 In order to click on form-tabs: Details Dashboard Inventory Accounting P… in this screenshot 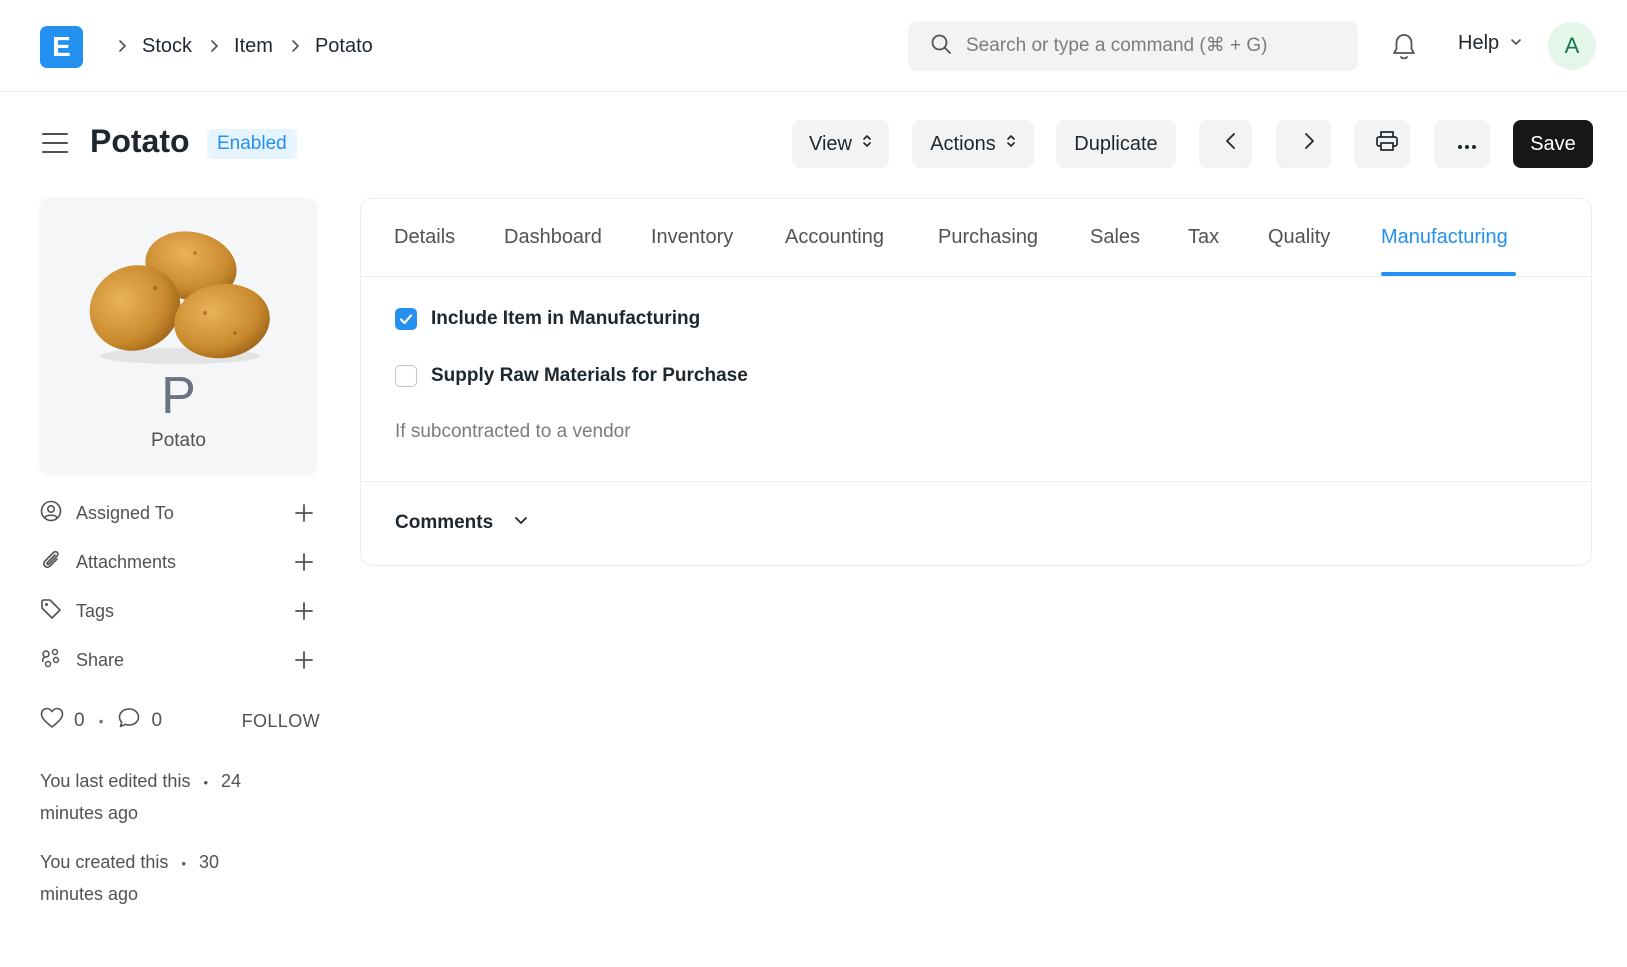, I will do `click(976, 238)`.